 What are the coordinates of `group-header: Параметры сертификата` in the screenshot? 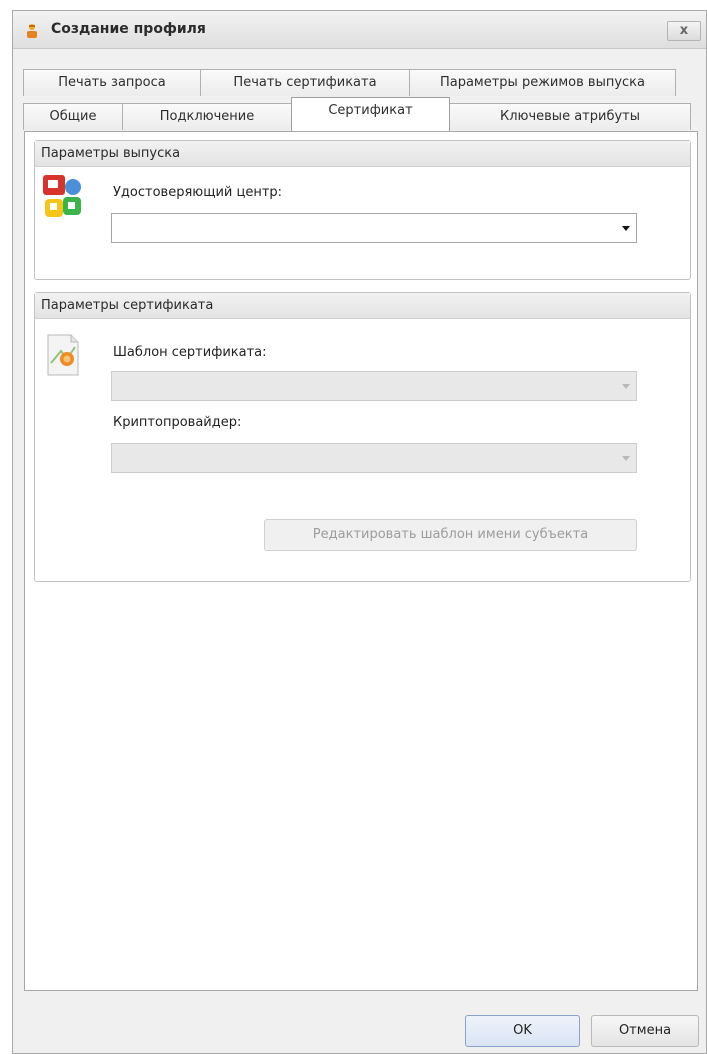 It's located at (362, 306).